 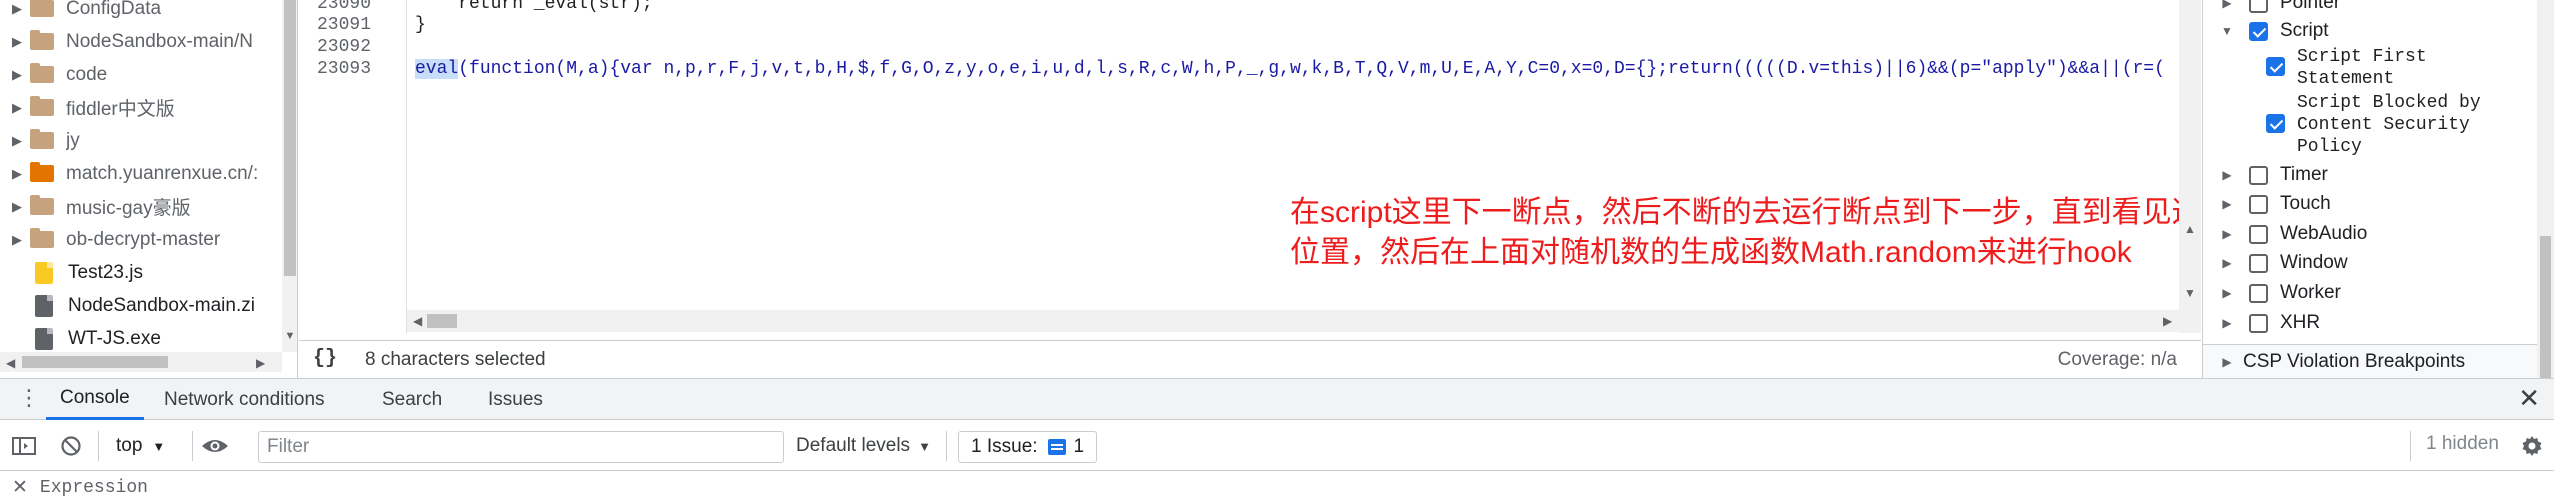 What do you see at coordinates (533, 7) in the screenshot?
I see `code-line: return _eval(str);` at bounding box center [533, 7].